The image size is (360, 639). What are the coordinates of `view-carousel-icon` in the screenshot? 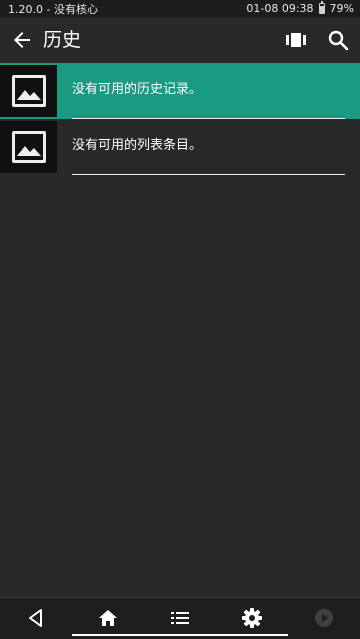 It's located at (296, 40).